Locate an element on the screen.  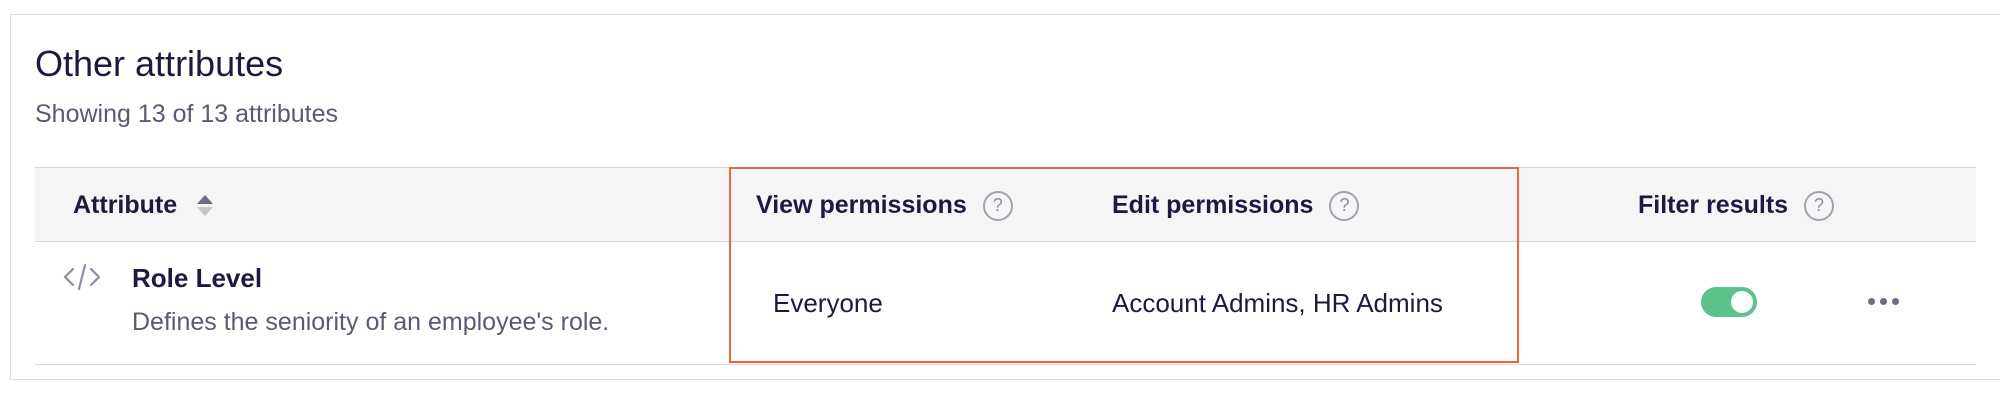
view-permissions-value: Everyone is located at coordinates (828, 303).